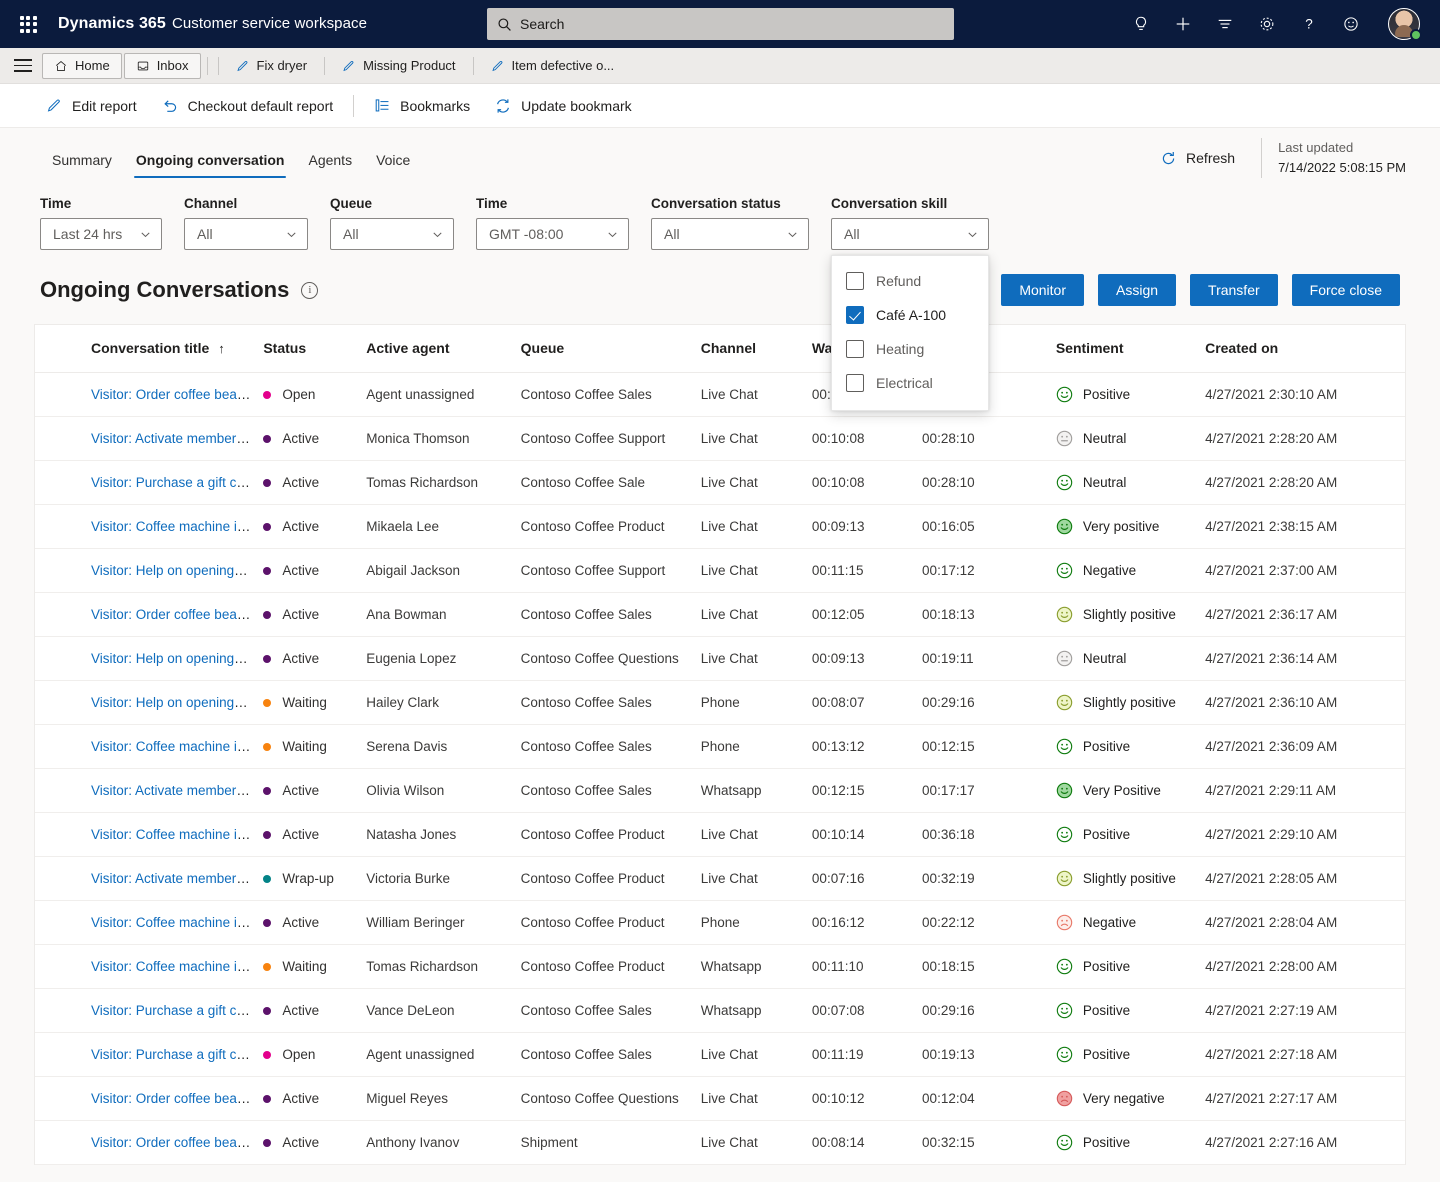 The width and height of the screenshot is (1440, 1182). I want to click on session-tab-inbox: Inbox, so click(162, 65).